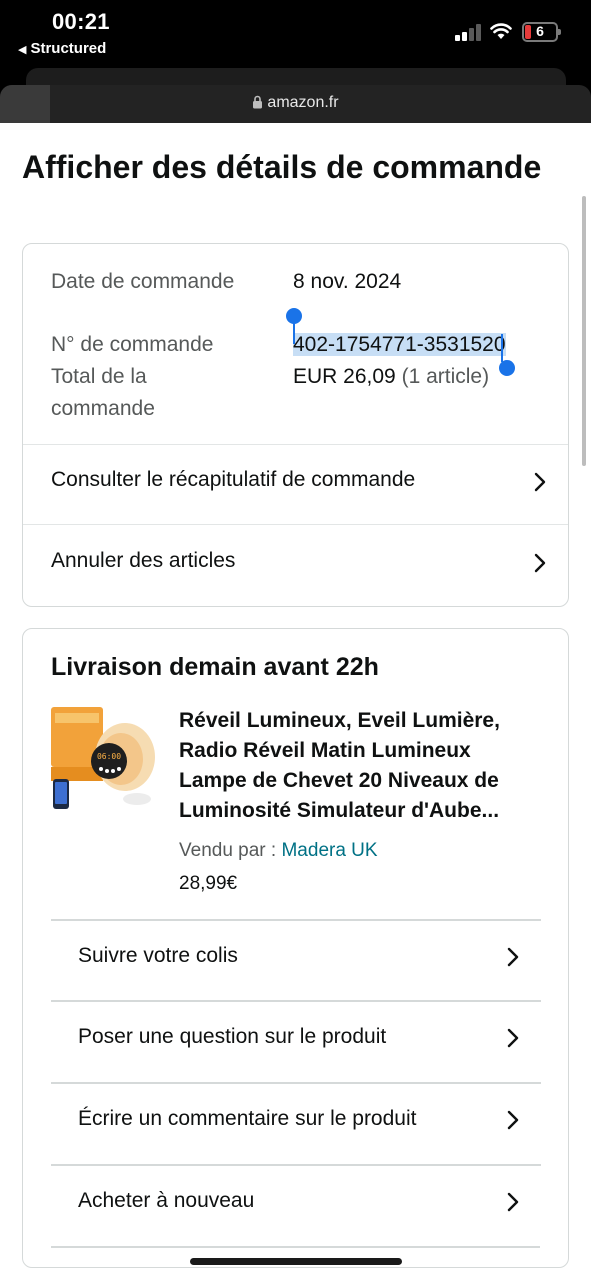 This screenshot has height=1280, width=591. I want to click on wifi-icon, so click(501, 31).